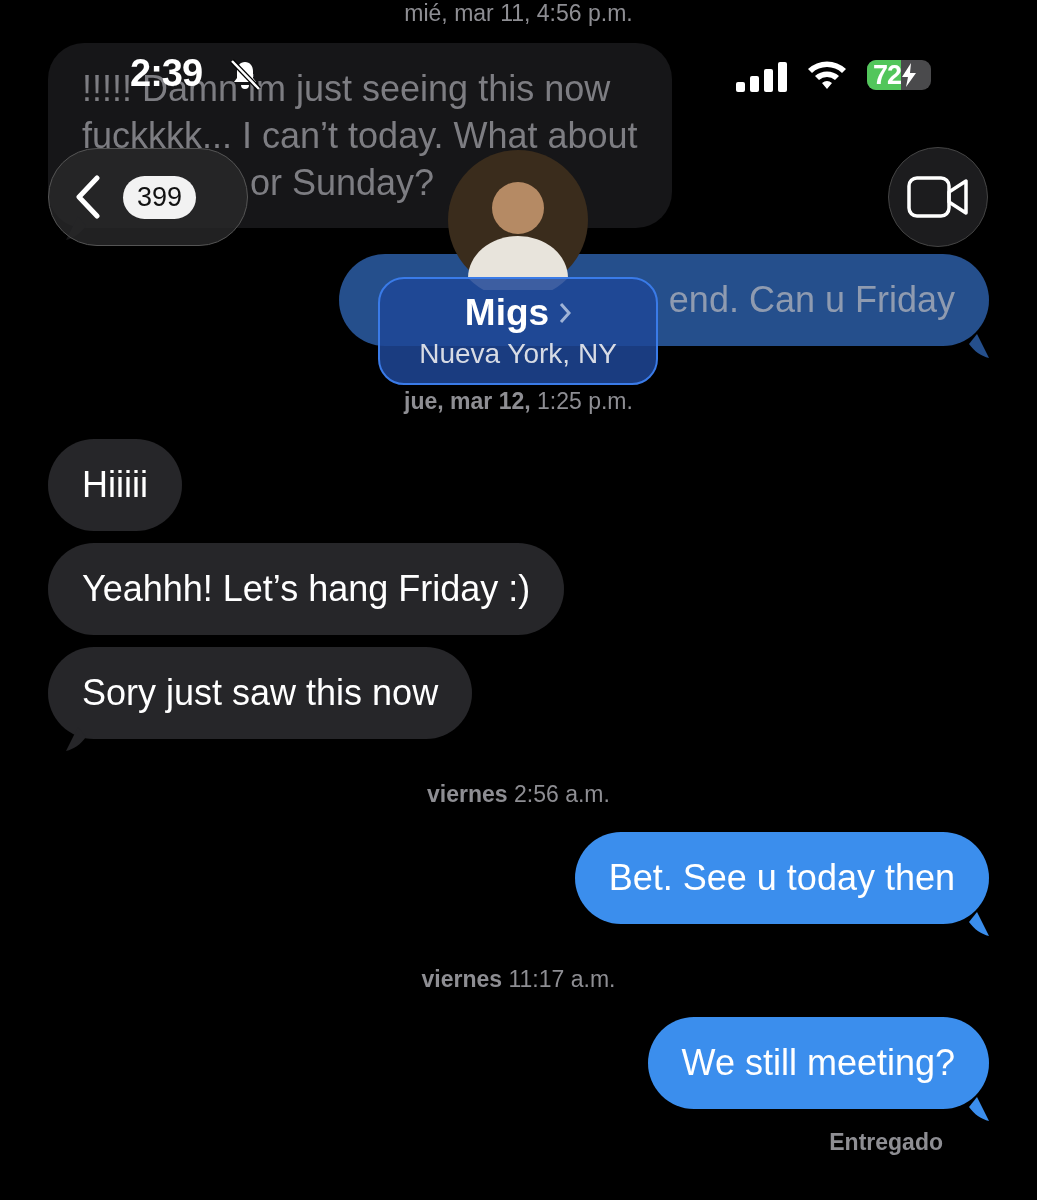 This screenshot has width=1037, height=1200. Describe the element at coordinates (781, 885) in the screenshot. I see `outgoing-message: Bet. See u today then` at that location.